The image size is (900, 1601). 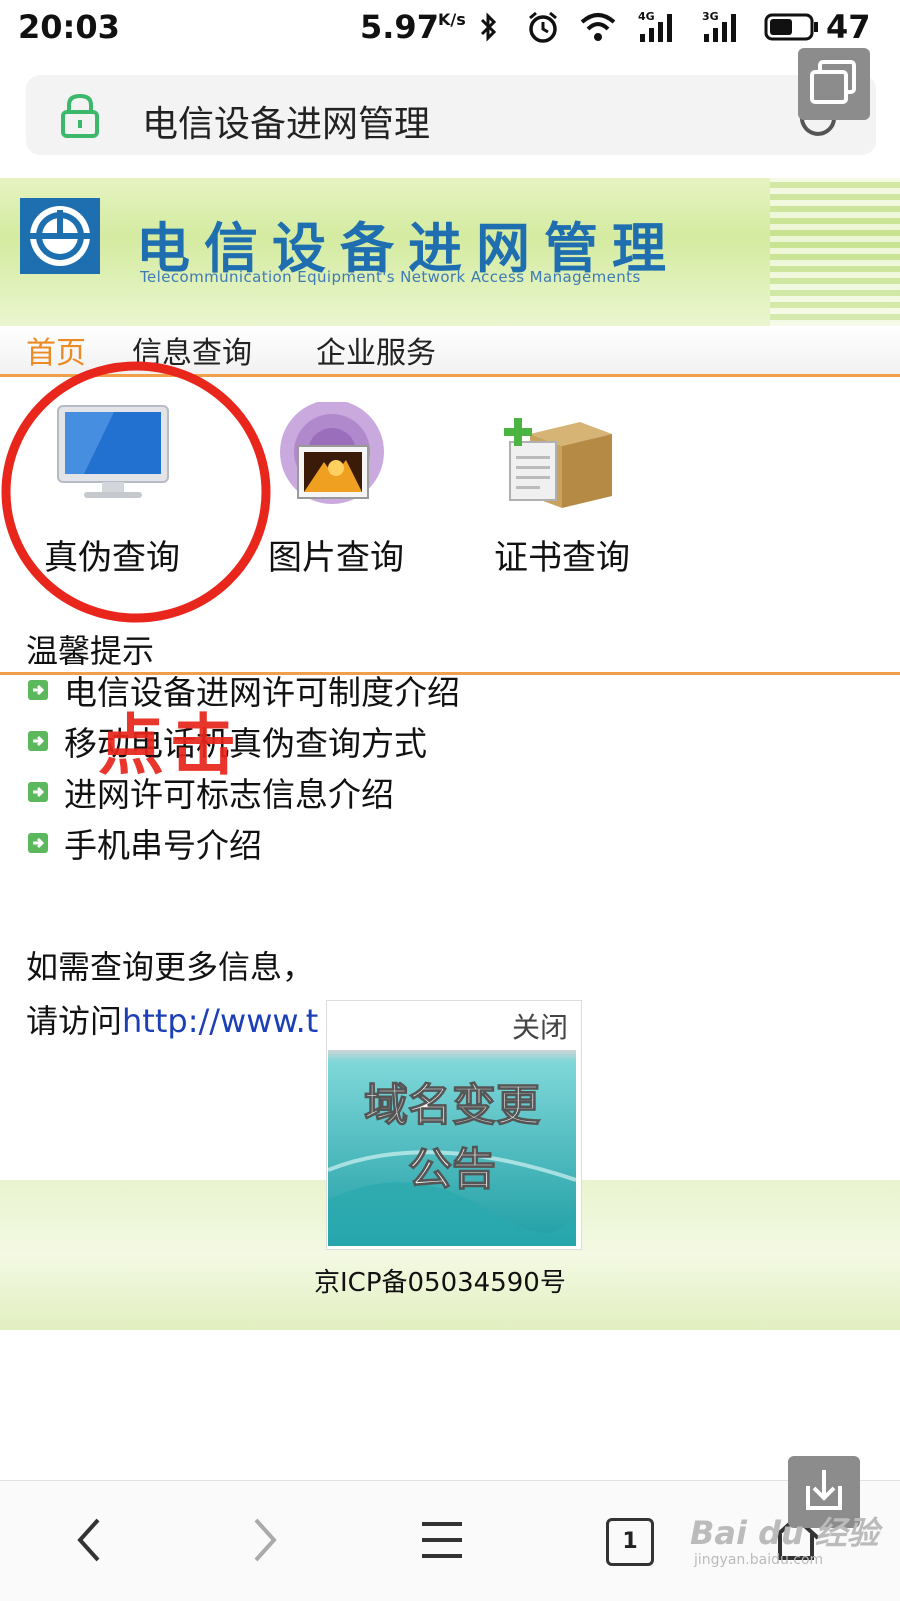 I want to click on wifi-icon, so click(x=598, y=27).